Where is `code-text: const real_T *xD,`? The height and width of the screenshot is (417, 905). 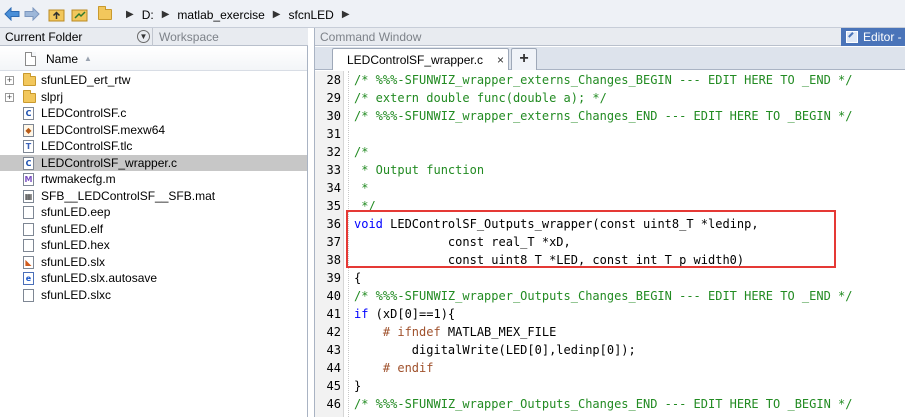
code-text: const real_T *xD, is located at coordinates (462, 242).